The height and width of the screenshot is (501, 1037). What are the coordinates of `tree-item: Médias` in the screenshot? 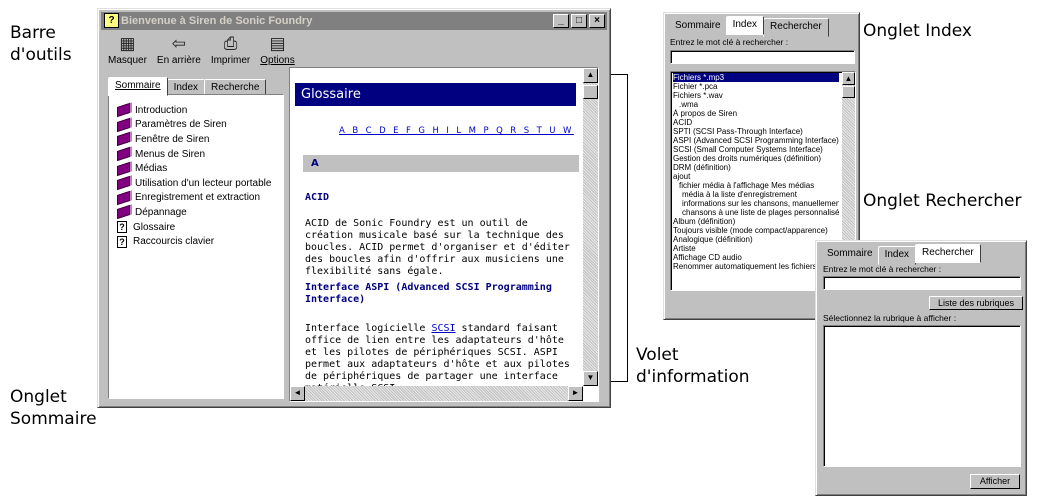 It's located at (194, 168).